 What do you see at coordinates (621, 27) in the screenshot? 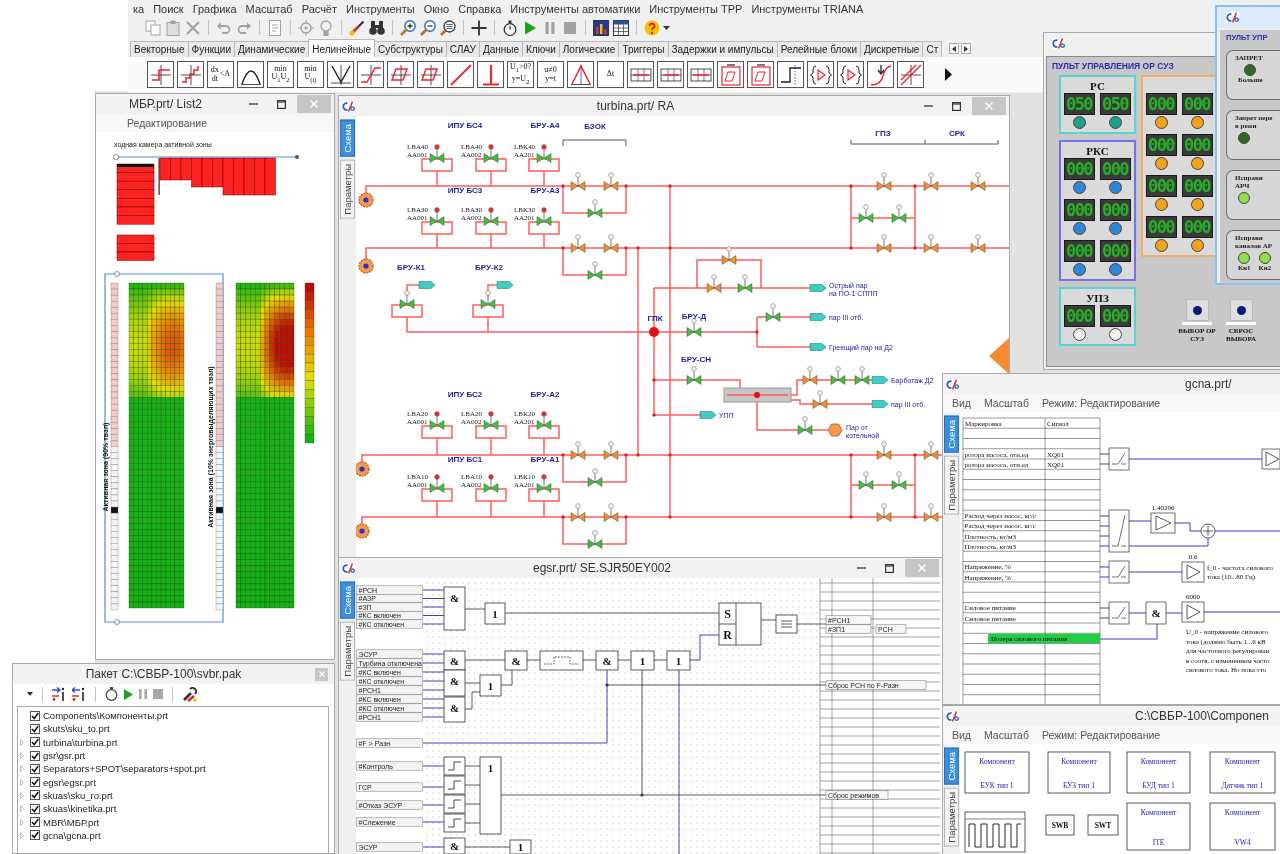
I see `table-icon` at bounding box center [621, 27].